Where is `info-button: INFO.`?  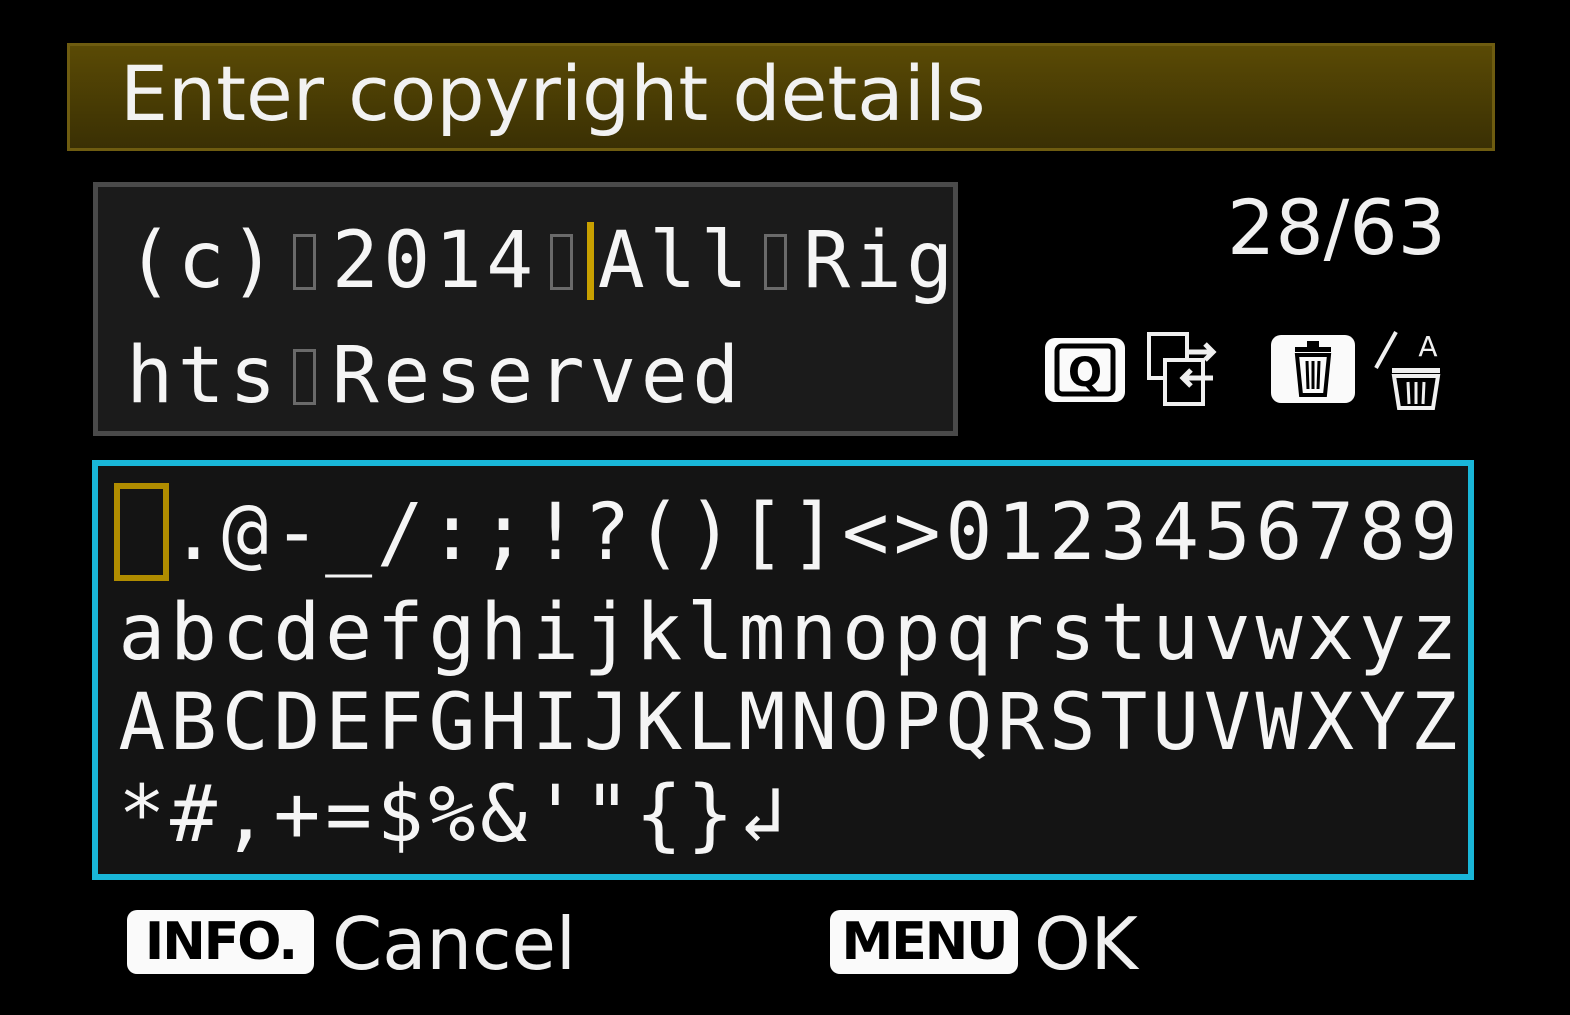
info-button: INFO. is located at coordinates (220, 942).